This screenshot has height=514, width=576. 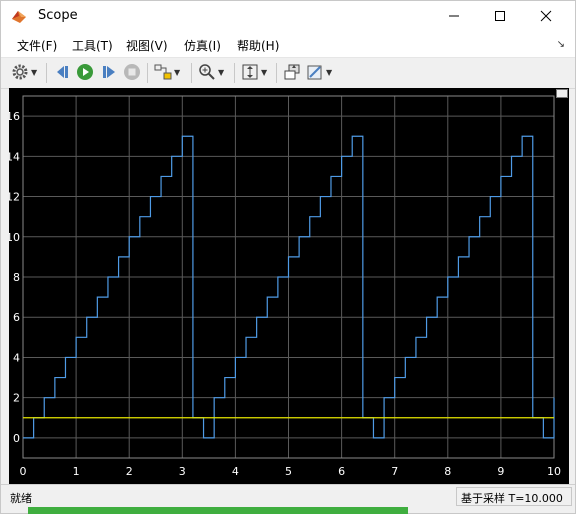 What do you see at coordinates (562, 93) in the screenshot?
I see `expand-axes-button` at bounding box center [562, 93].